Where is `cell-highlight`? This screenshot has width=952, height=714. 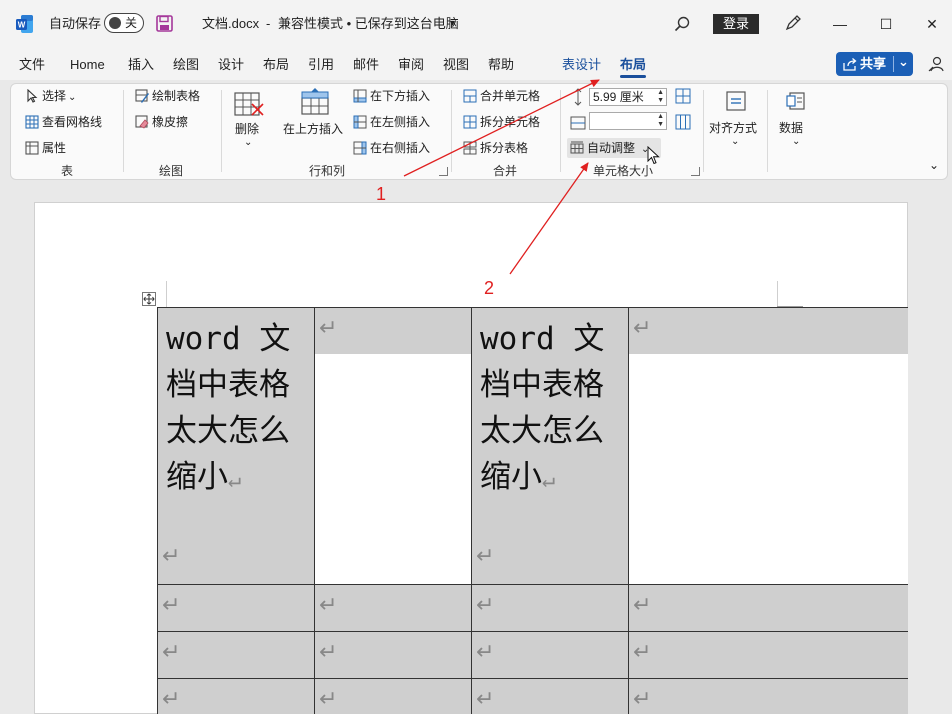
cell-highlight is located at coordinates (768, 331).